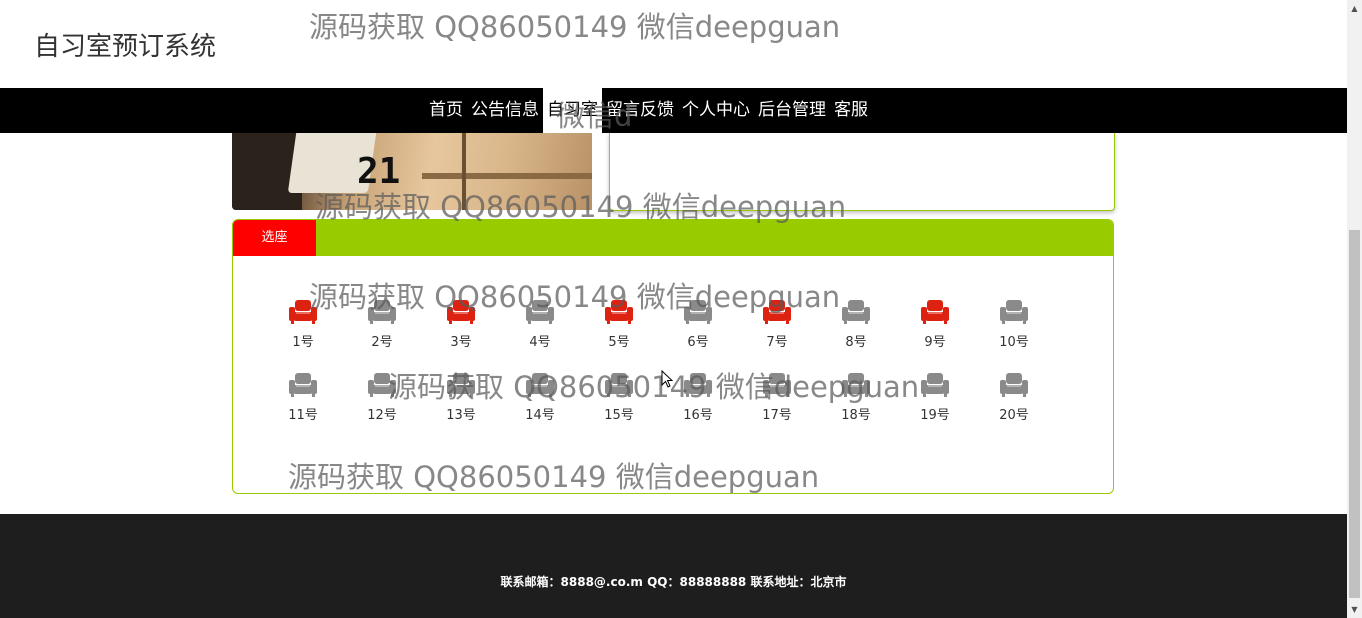 The height and width of the screenshot is (618, 1362). I want to click on image-shelf-post, so click(464, 171).